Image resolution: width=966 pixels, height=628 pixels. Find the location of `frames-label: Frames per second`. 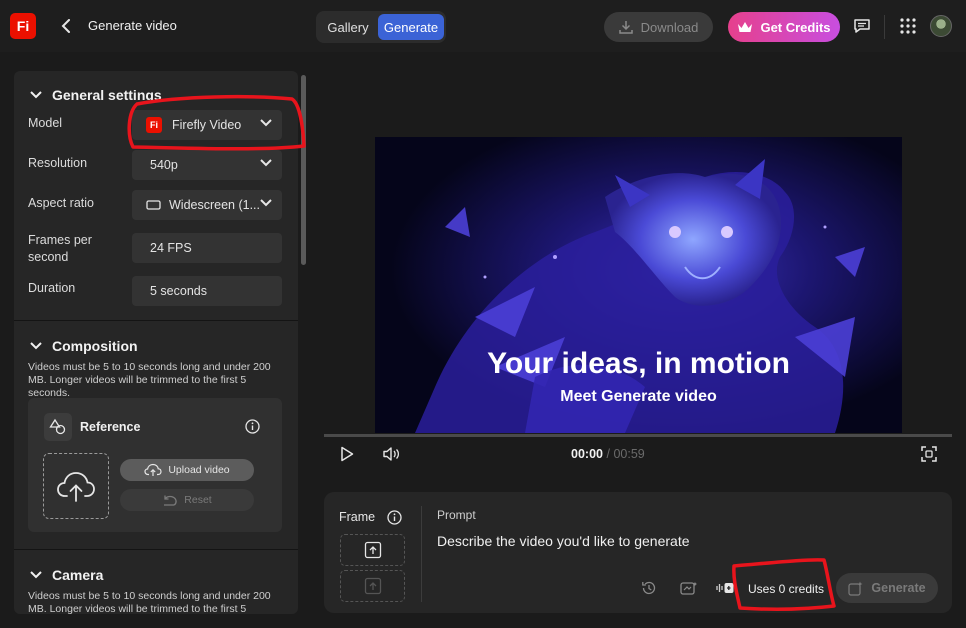

frames-label: Frames per second is located at coordinates (60, 248).